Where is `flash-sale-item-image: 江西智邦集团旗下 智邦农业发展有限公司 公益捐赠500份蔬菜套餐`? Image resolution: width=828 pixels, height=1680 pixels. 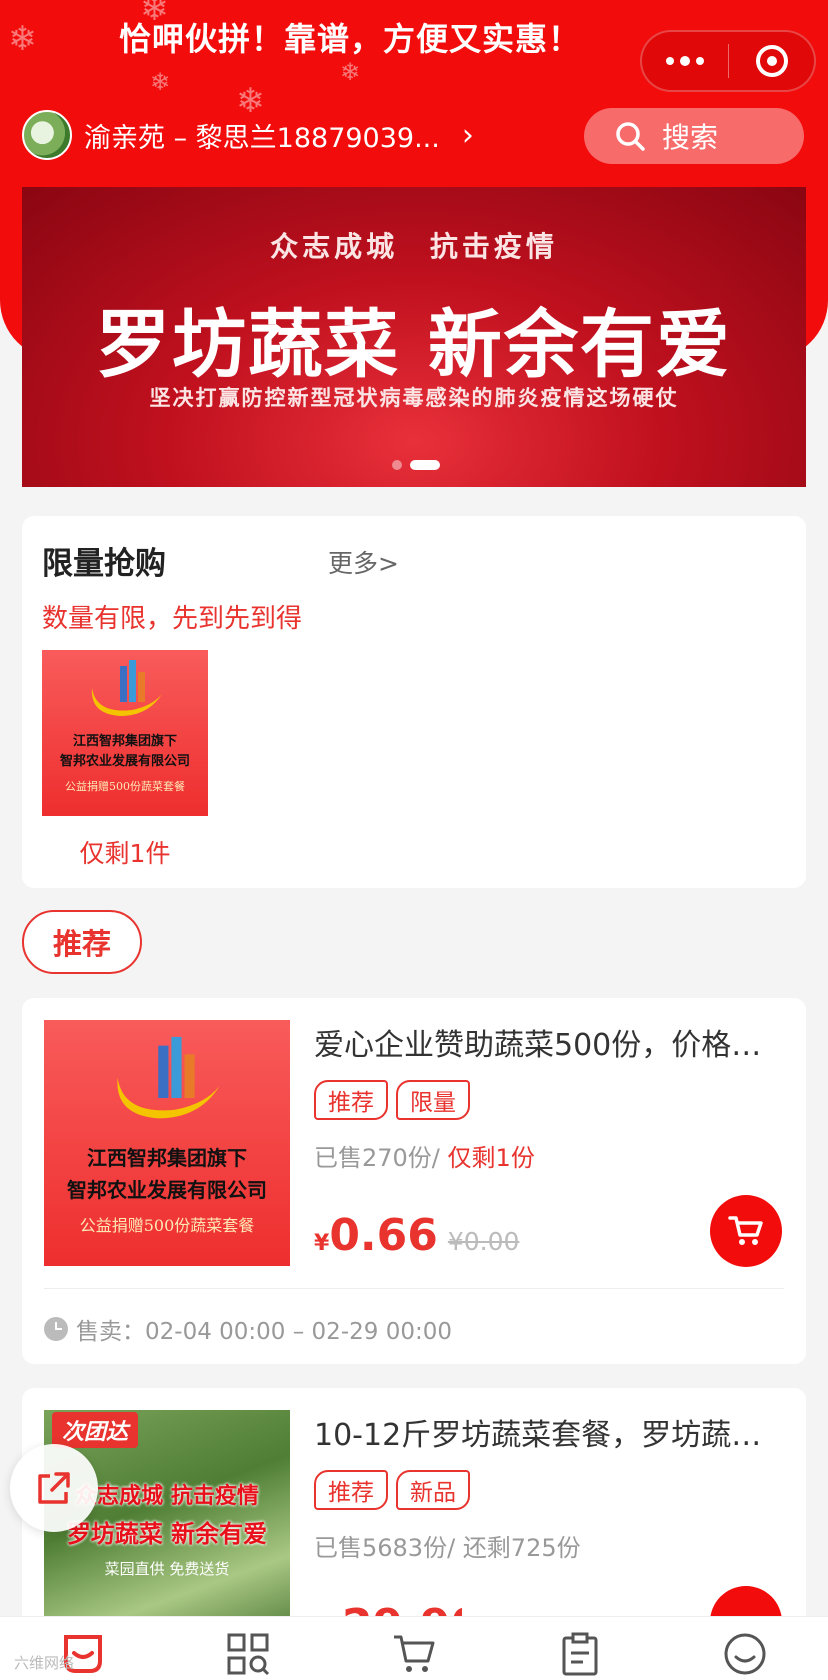 flash-sale-item-image: 江西智邦集团旗下 智邦农业发展有限公司 公益捐赠500份蔬菜套餐 is located at coordinates (125, 733).